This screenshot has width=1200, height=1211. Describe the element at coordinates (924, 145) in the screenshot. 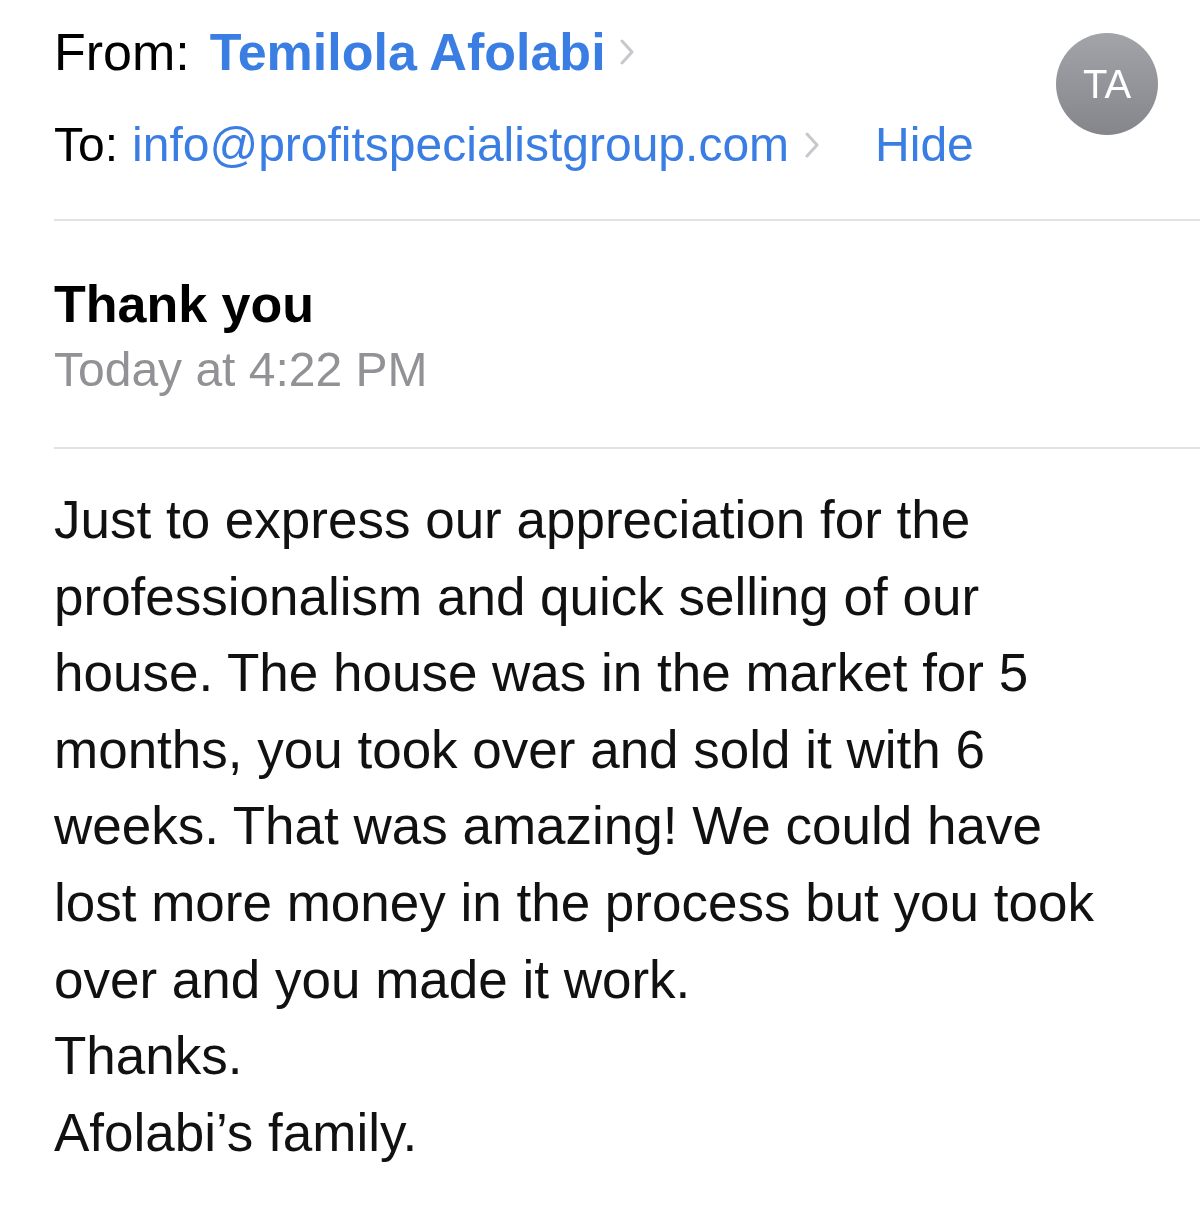

I see `hide-link: Hide` at that location.